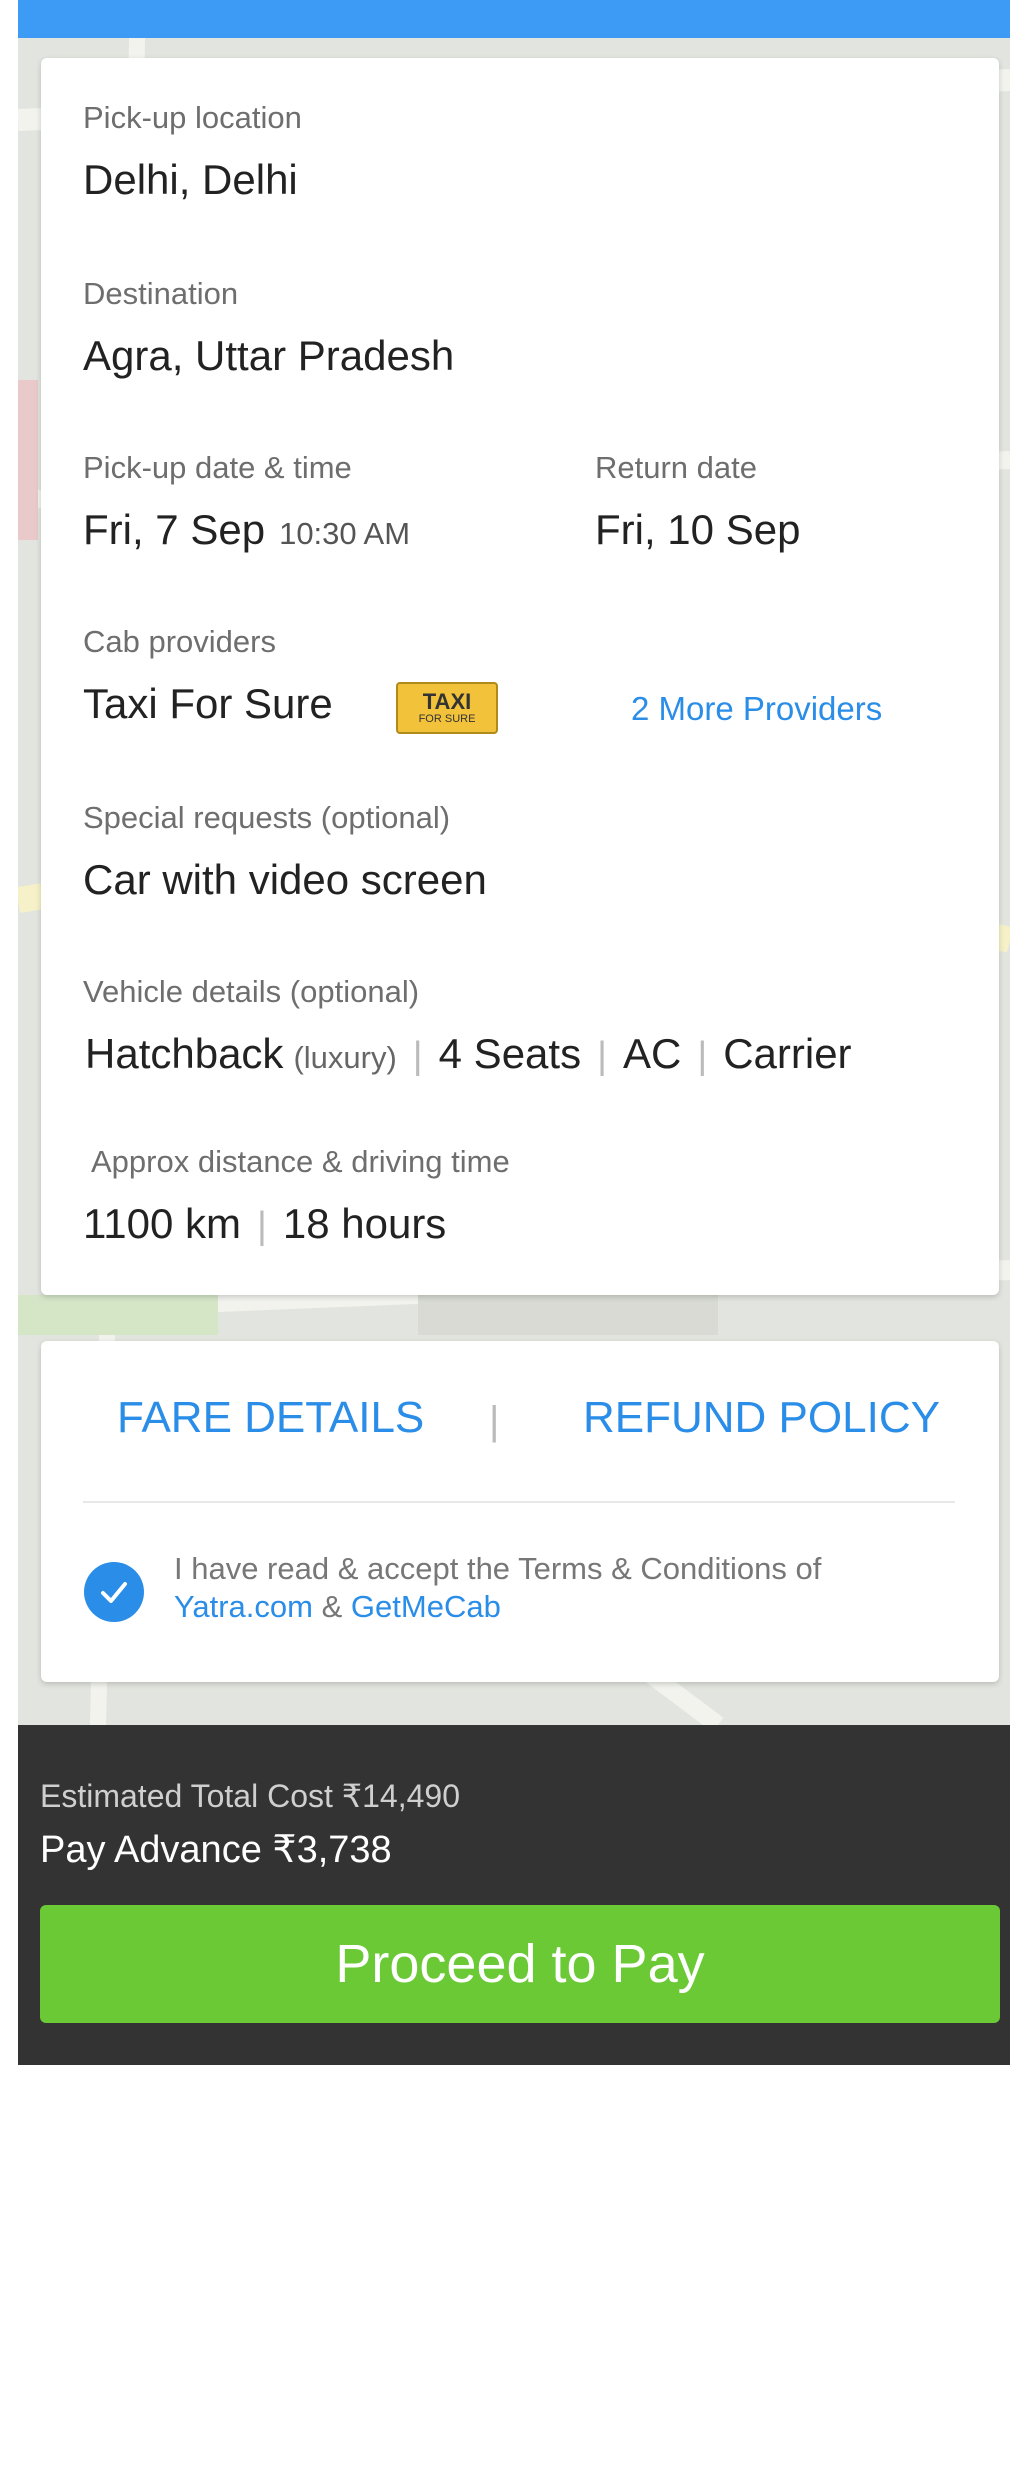 The image size is (1010, 2475). Describe the element at coordinates (300, 1161) in the screenshot. I see `distance-time-label: Approx distance & driving time` at that location.